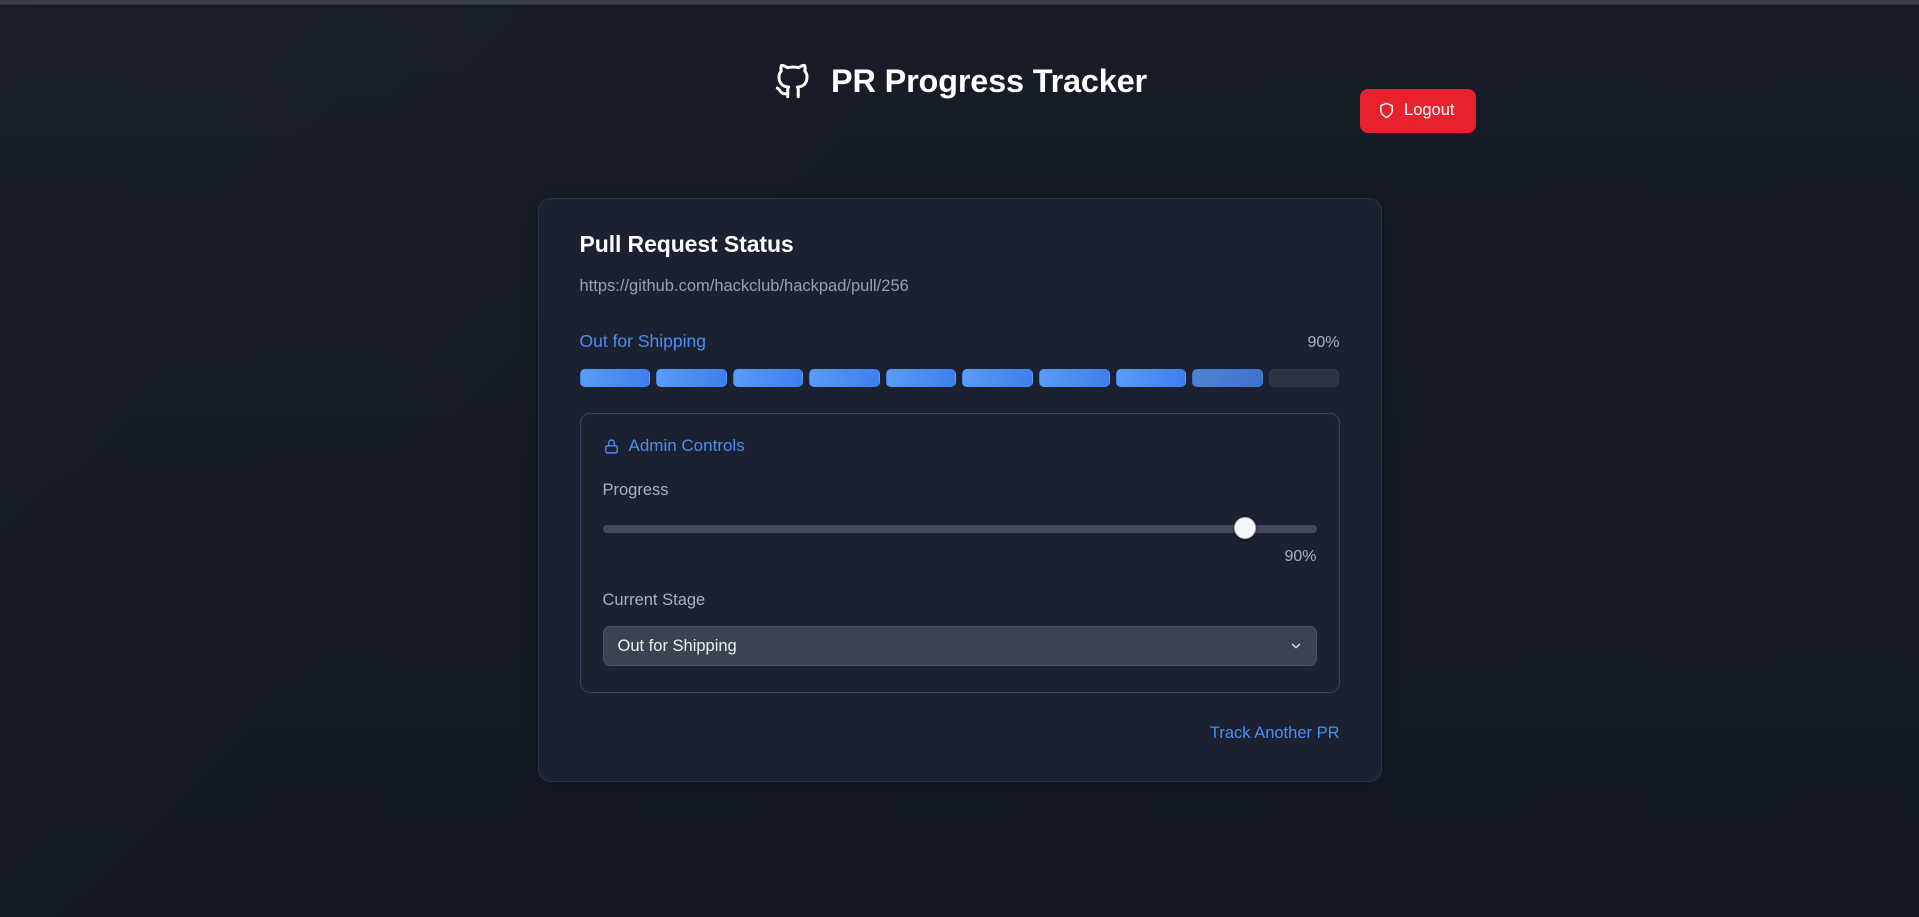 This screenshot has width=1919, height=917. I want to click on progress-percent-label: 90%, so click(1323, 342).